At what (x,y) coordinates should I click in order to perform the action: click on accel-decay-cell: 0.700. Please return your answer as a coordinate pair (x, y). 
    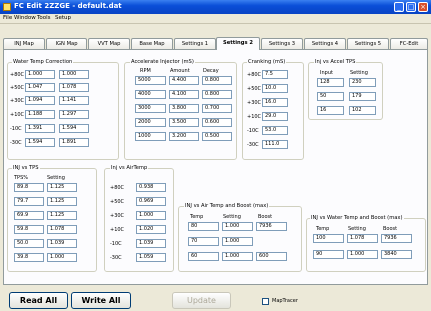
    Looking at the image, I should click on (217, 108).